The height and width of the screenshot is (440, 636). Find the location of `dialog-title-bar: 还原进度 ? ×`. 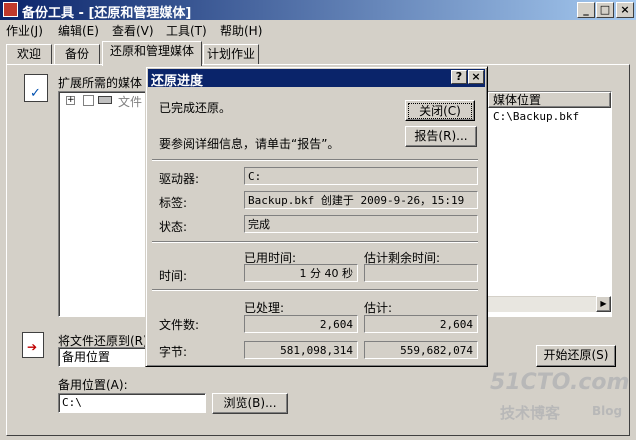

dialog-title-bar: 还原进度 ? × is located at coordinates (316, 79).